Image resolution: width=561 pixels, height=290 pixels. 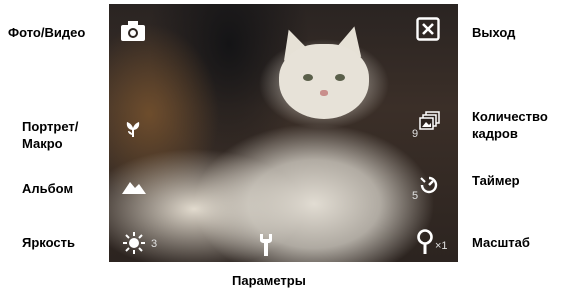 What do you see at coordinates (415, 134) in the screenshot?
I see `frame-count-value: 9` at bounding box center [415, 134].